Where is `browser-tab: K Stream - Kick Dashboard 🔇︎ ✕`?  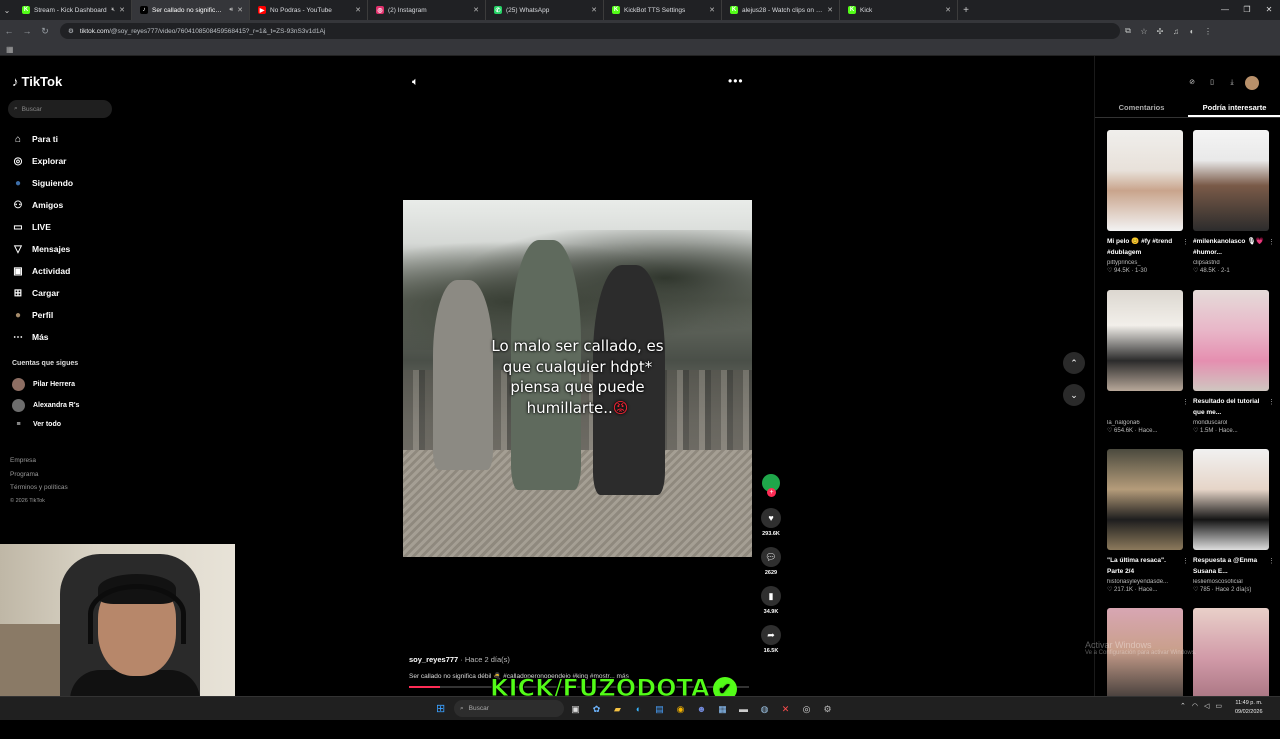
browser-tab: K Stream - Kick Dashboard 🔇︎ ✕ is located at coordinates (73, 10).